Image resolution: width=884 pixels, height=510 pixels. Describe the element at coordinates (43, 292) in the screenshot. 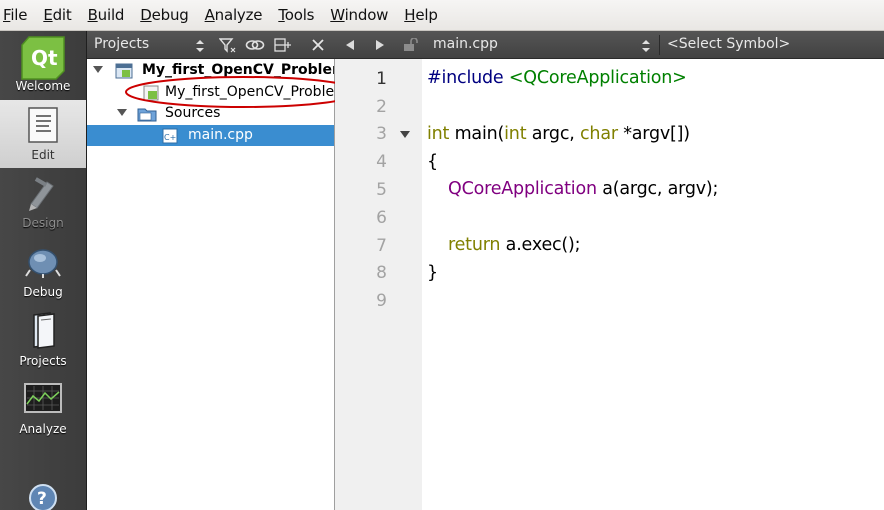

I see `mode-debug-label: Debug` at that location.